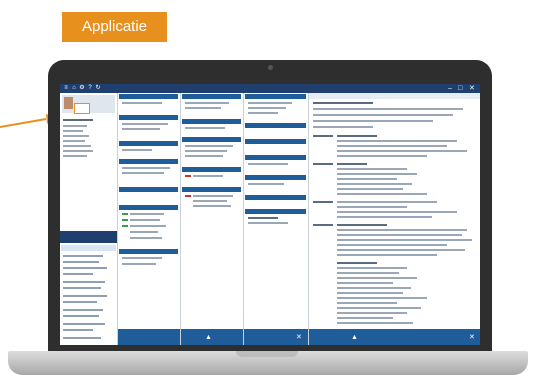 The width and height of the screenshot is (535, 389). What do you see at coordinates (74, 88) in the screenshot?
I see `home-icon: ⌂` at bounding box center [74, 88].